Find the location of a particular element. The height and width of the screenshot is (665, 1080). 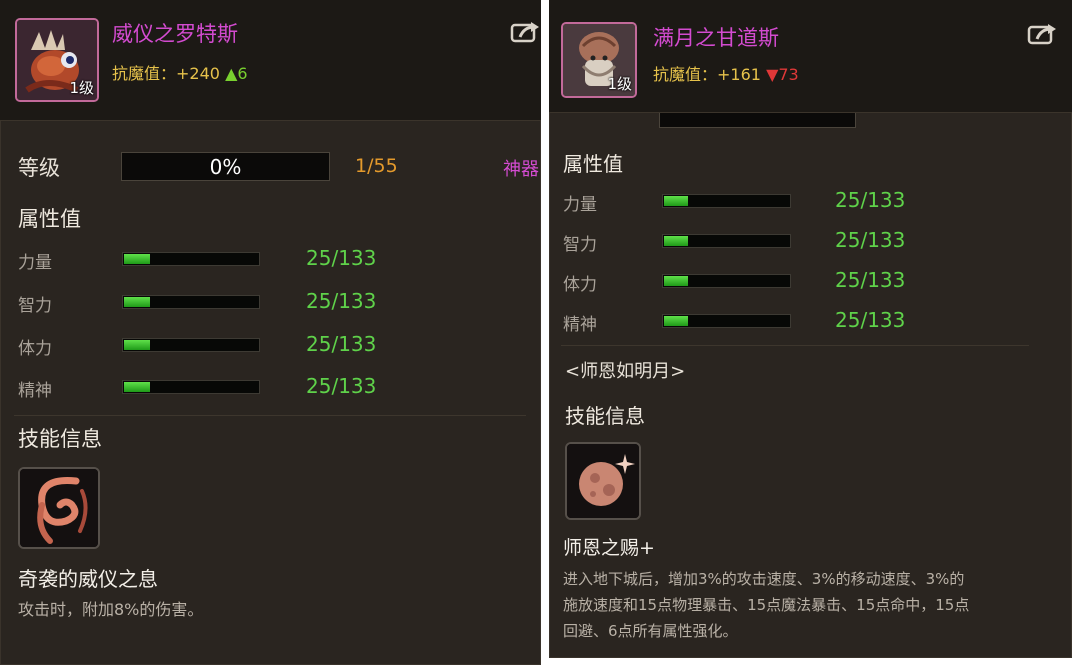

right-artifact-name: 满月之甘道斯 is located at coordinates (716, 38).